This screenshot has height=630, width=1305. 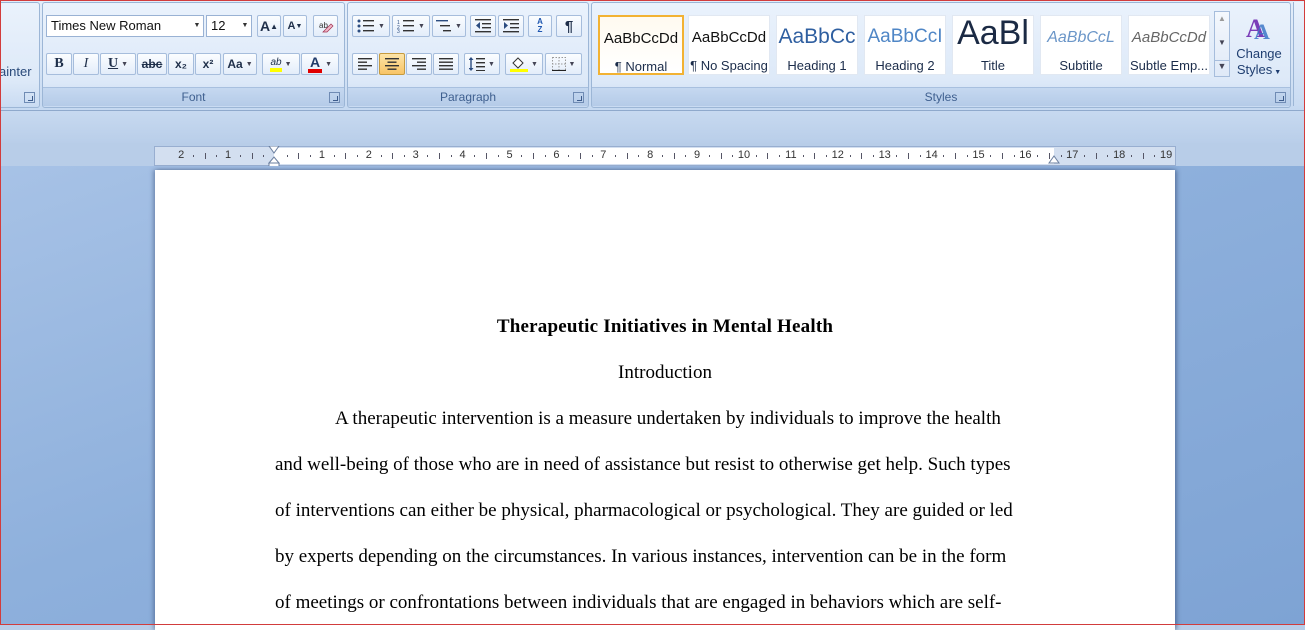 I want to click on styles-launcher-icon, so click(x=1280, y=97).